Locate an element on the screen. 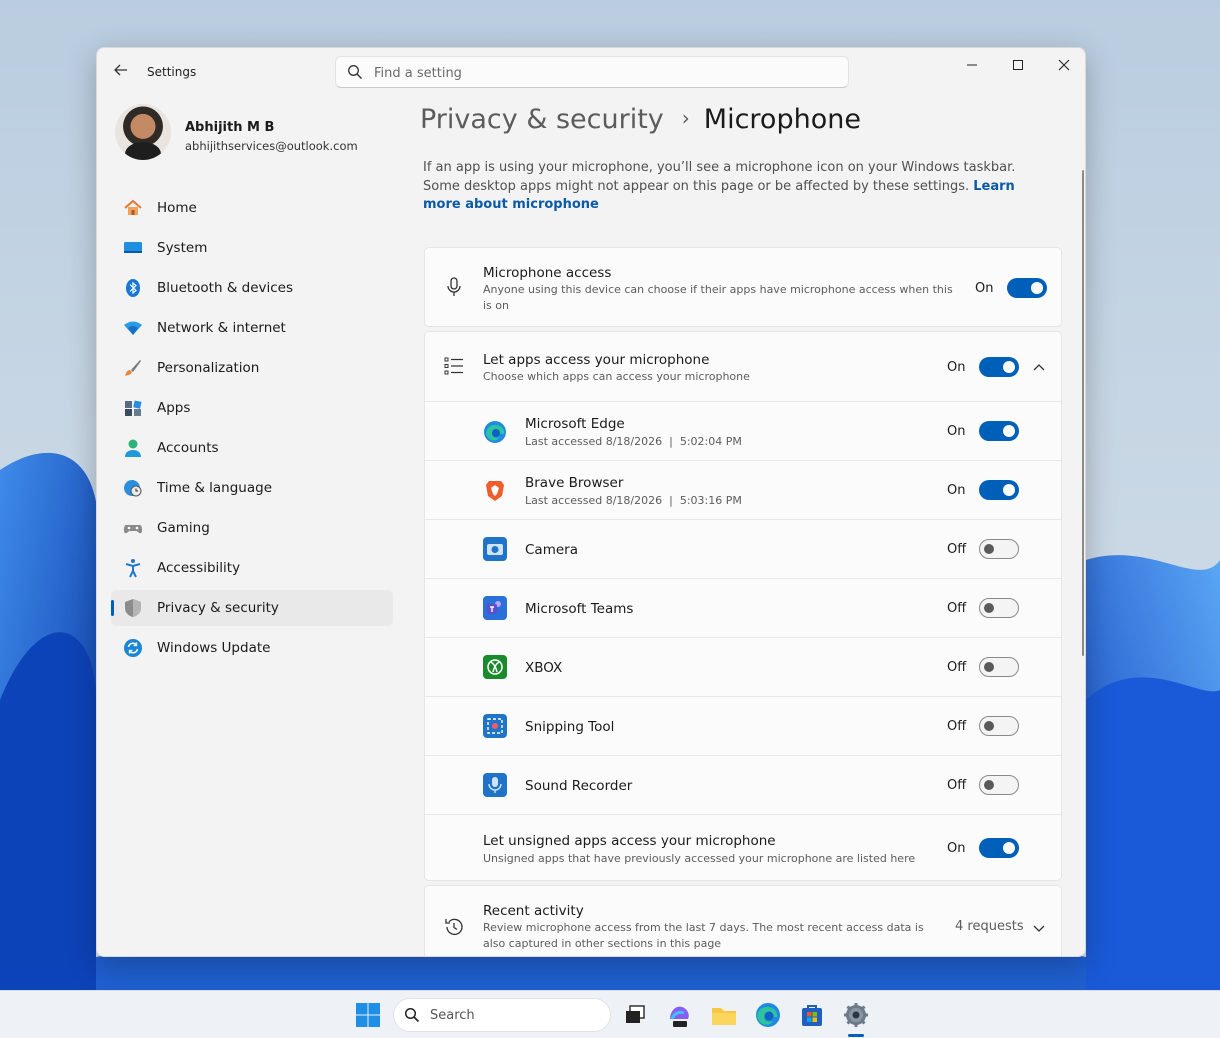 The image size is (1220, 1038). app-title: Settings is located at coordinates (172, 72).